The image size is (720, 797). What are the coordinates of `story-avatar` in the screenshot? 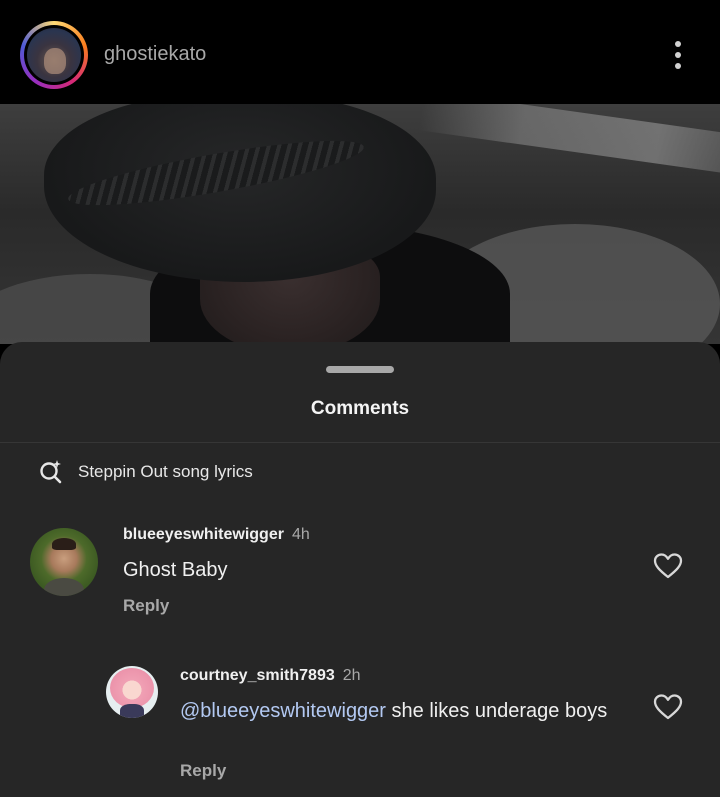 It's located at (54, 55).